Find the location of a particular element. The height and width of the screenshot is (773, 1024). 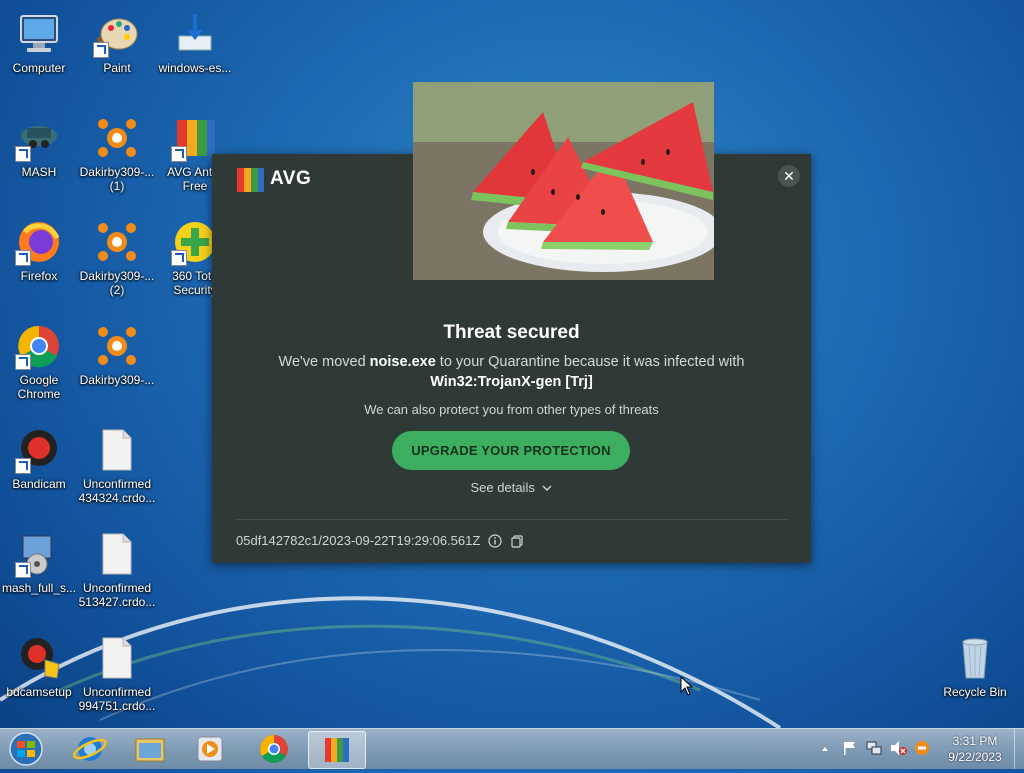

mash-icon is located at coordinates (39, 138).